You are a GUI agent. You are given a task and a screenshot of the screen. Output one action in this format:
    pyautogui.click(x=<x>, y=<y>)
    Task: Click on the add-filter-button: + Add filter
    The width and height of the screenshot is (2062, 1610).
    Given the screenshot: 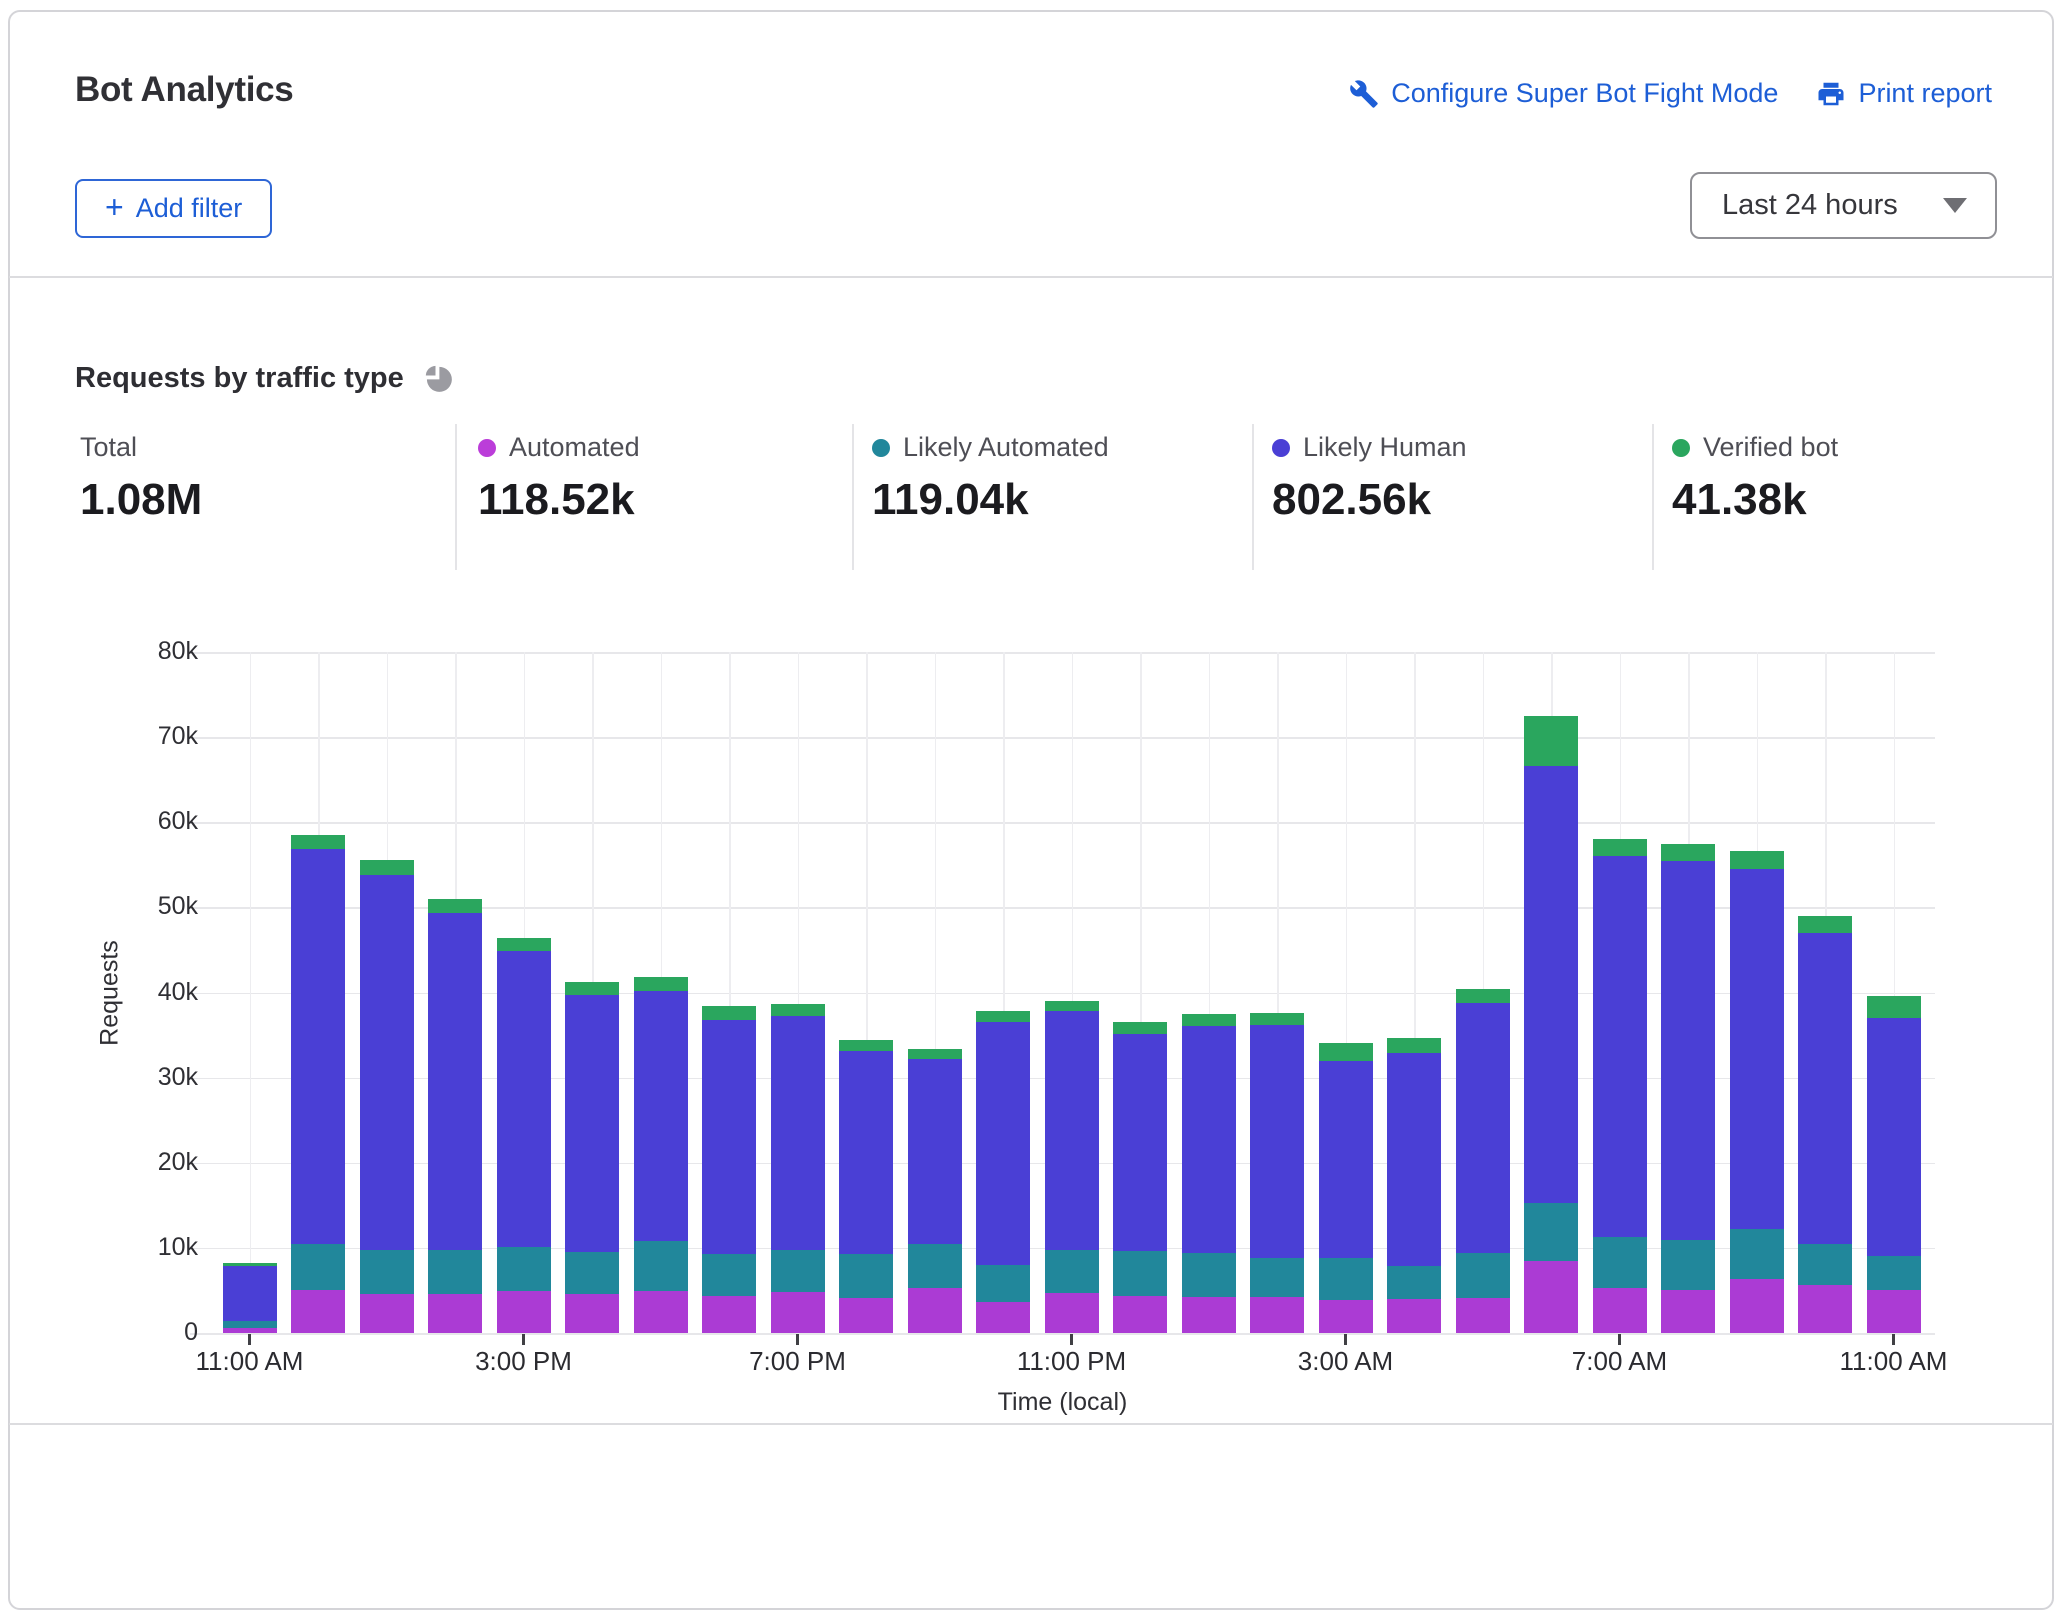 What is the action you would take?
    pyautogui.click(x=174, y=208)
    